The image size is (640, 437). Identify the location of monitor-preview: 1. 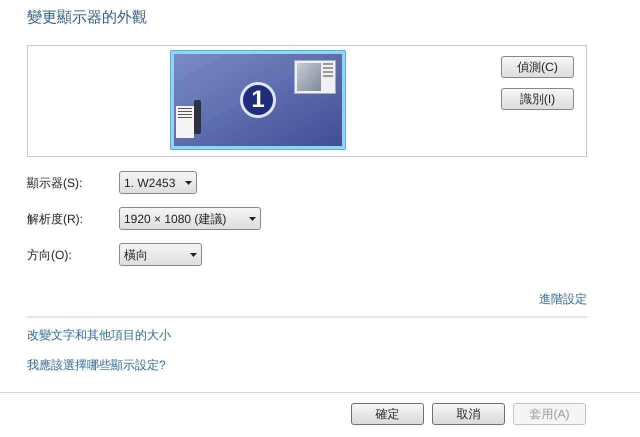
(258, 100).